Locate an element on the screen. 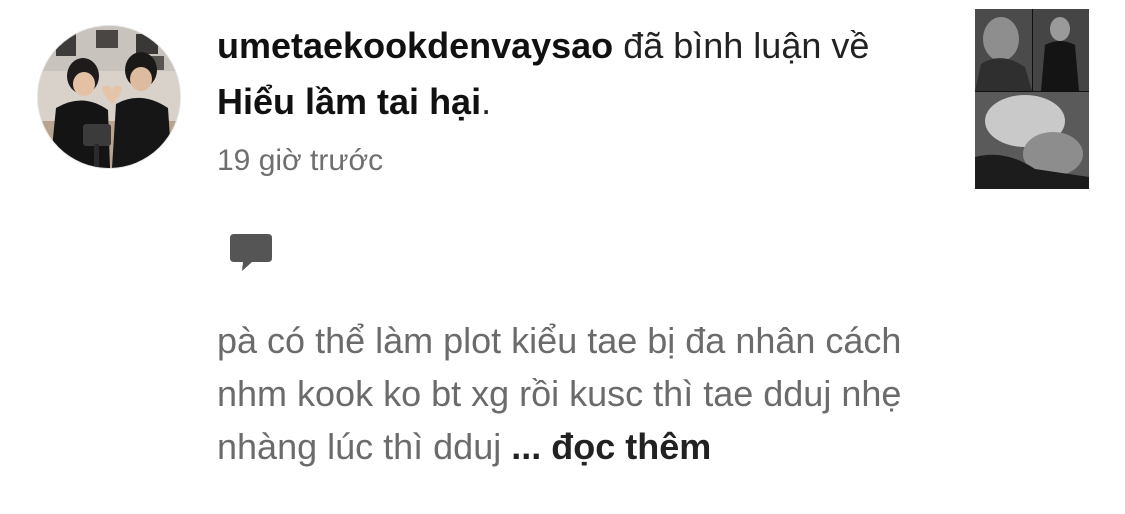 Image resolution: width=1125 pixels, height=514 pixels. read-more-link: ... đọc thêm is located at coordinates (611, 446).